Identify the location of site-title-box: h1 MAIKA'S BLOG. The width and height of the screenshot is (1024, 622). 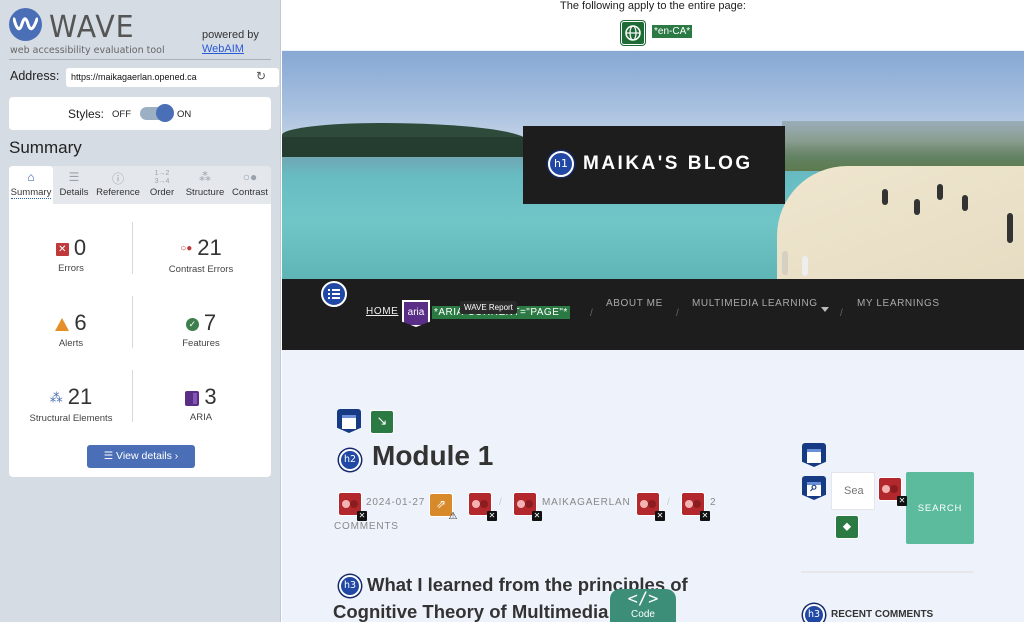
(654, 165).